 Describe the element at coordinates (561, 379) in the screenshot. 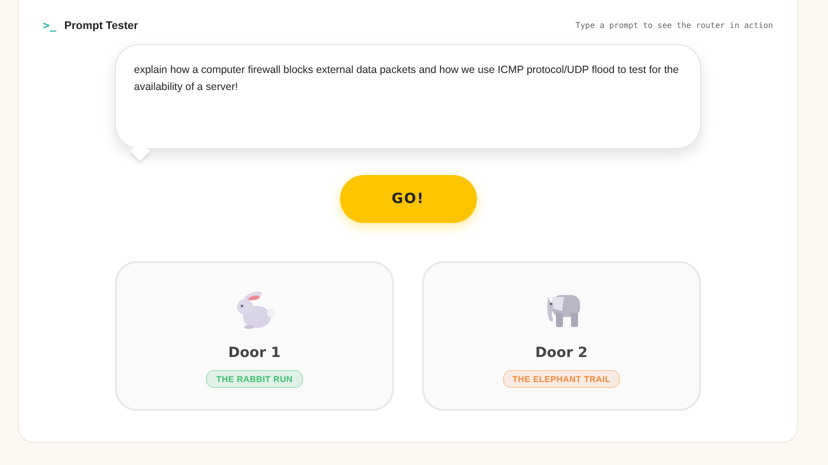

I see `route-tag: THE ELEPHANT TRAIL` at that location.